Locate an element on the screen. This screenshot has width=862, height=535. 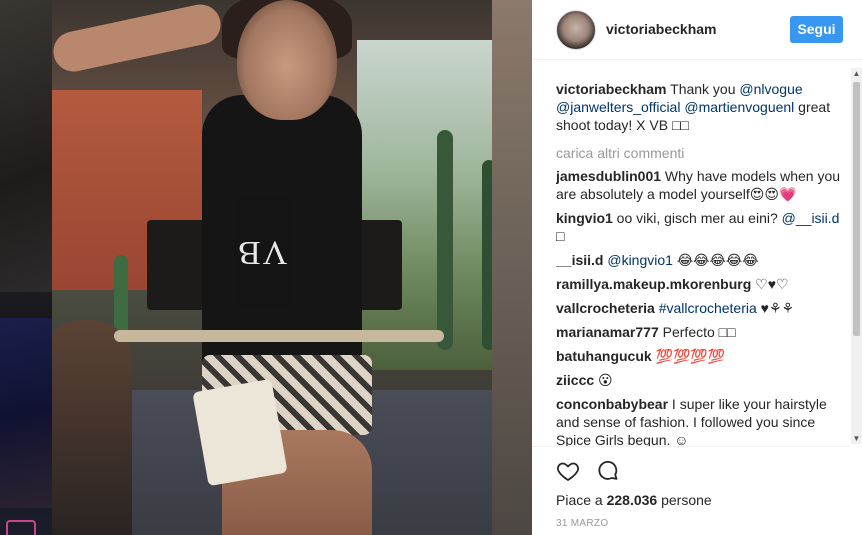
mention-link: @janwelters_official is located at coordinates (618, 107).